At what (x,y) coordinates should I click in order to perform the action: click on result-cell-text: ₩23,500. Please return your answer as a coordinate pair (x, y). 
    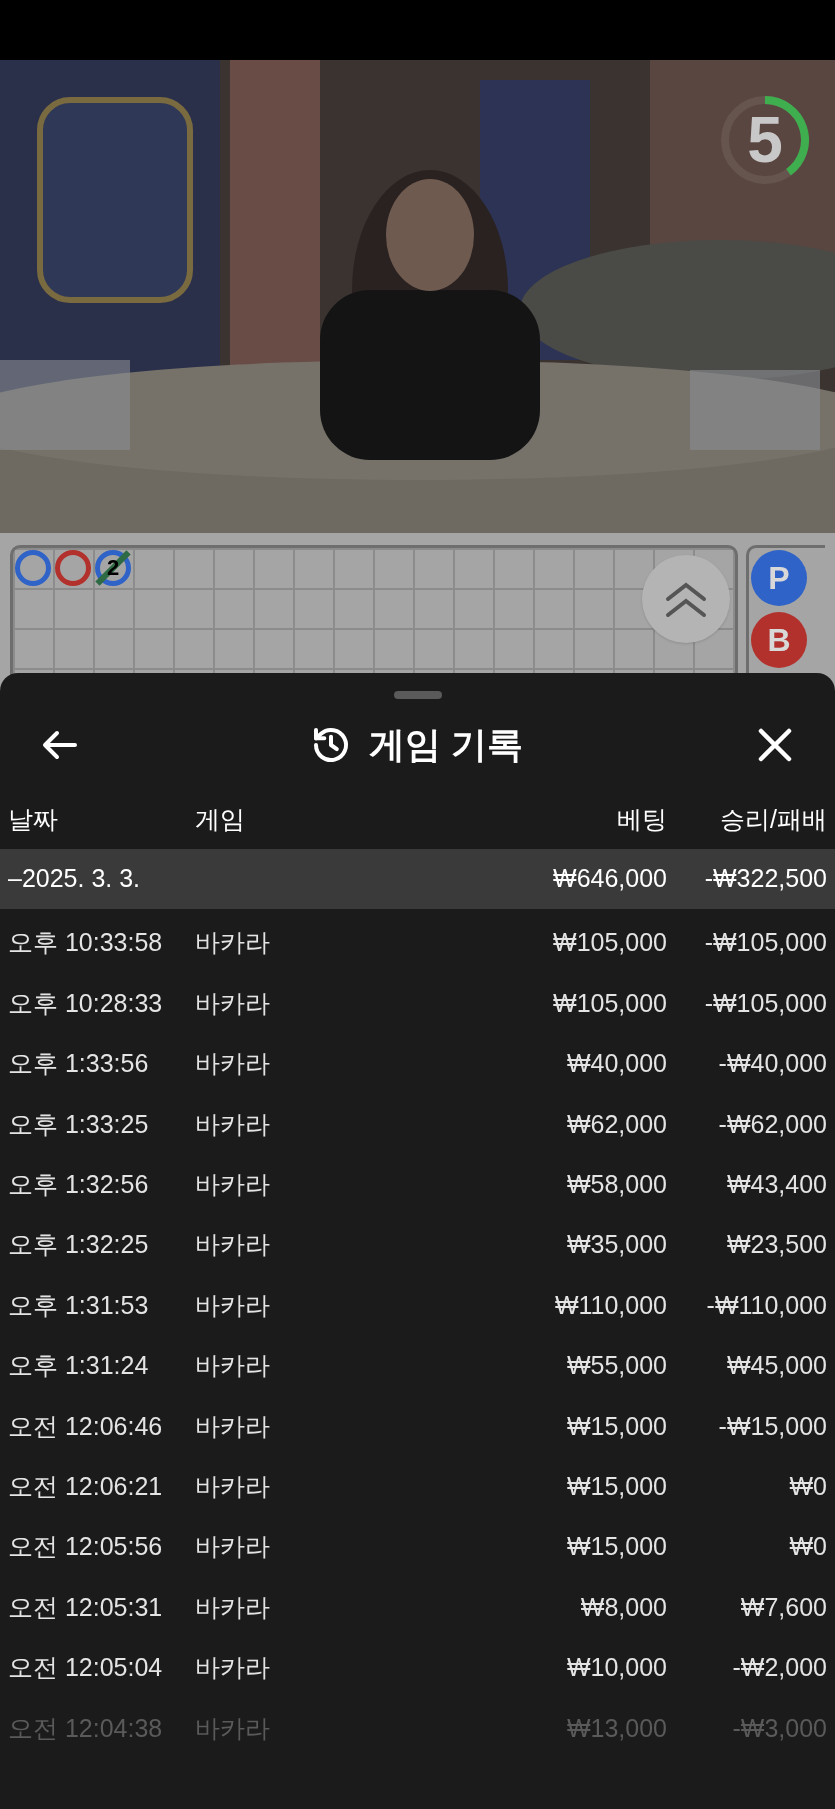
    Looking at the image, I should click on (776, 1245).